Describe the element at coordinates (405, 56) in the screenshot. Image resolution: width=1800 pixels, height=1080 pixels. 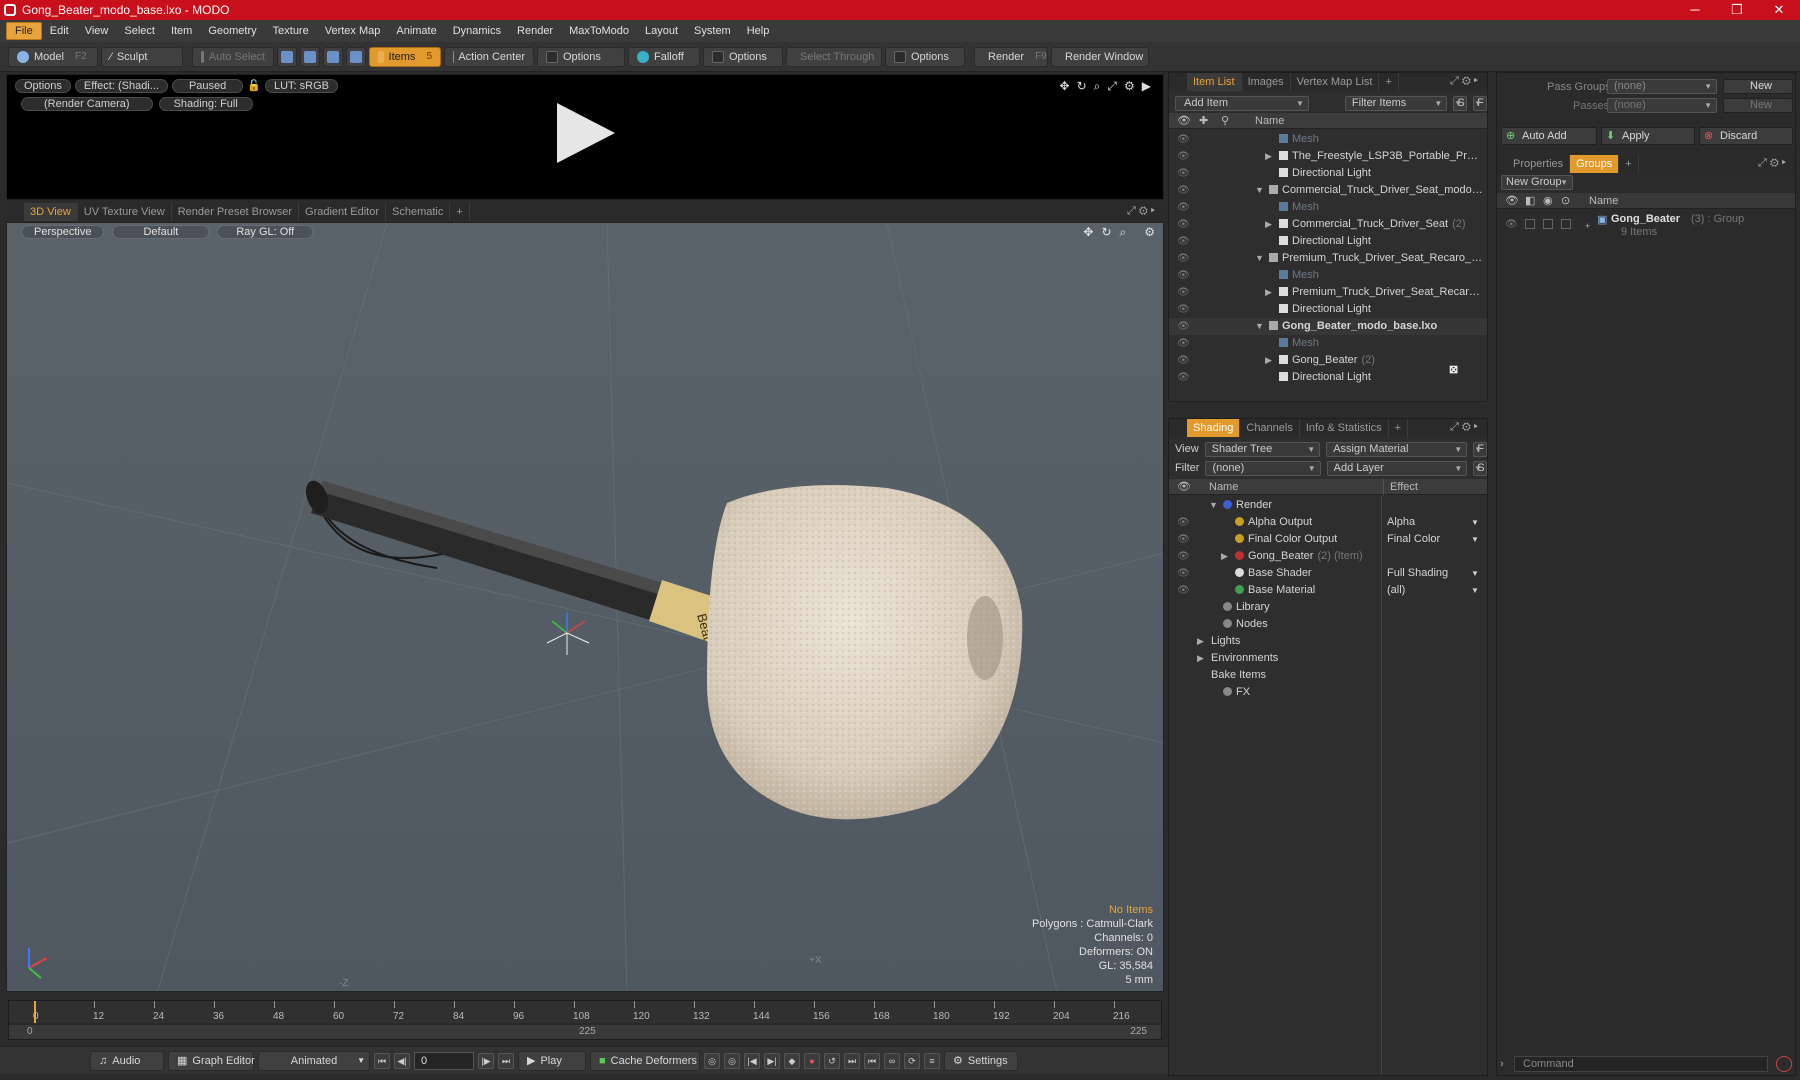
I see `items-mode-button: Items 5` at that location.